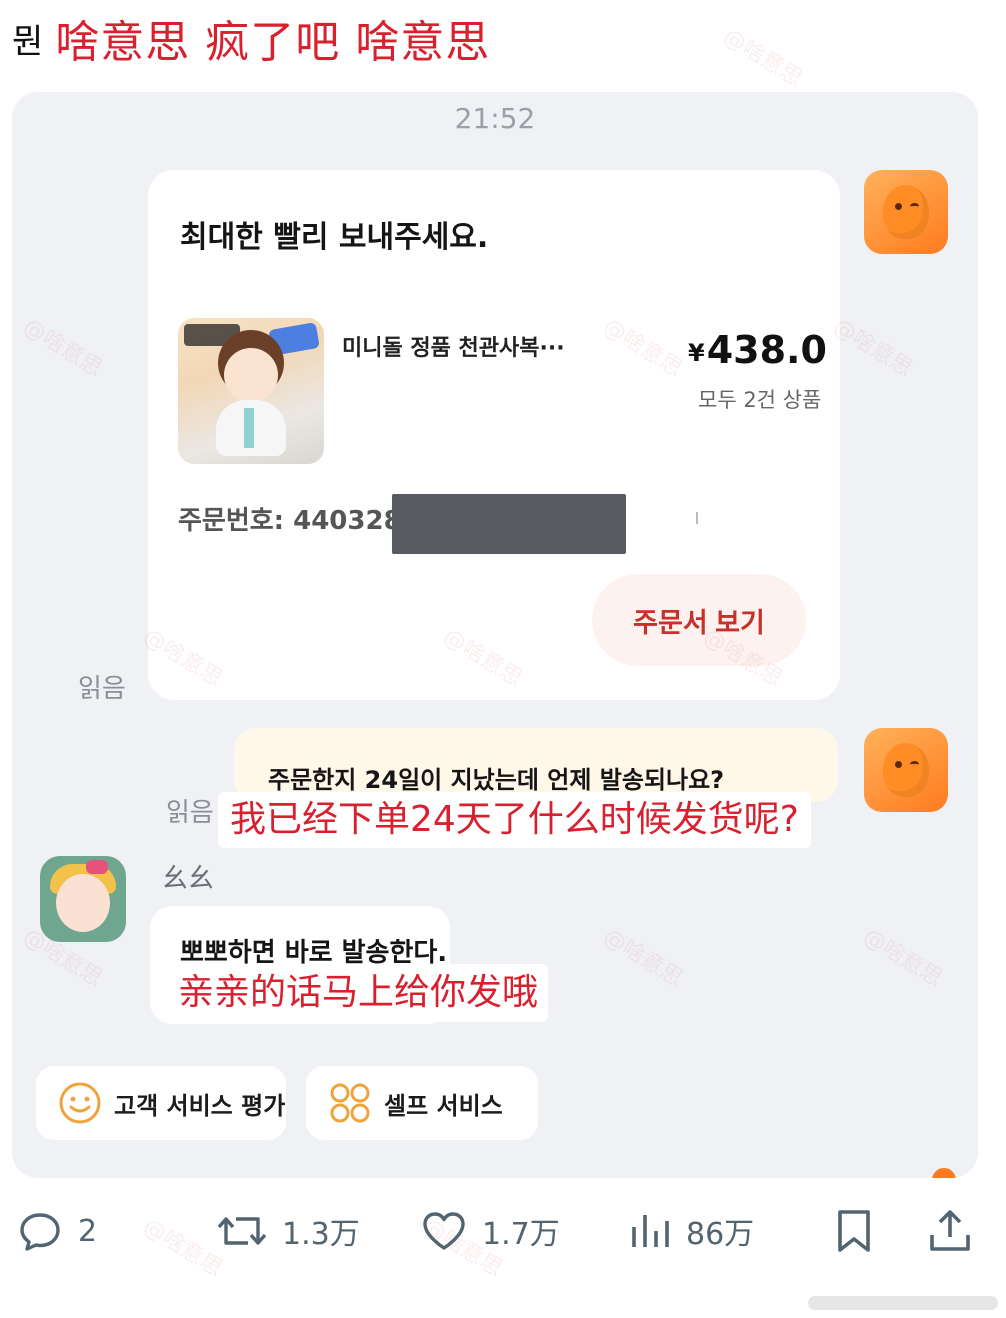 Image resolution: width=1006 pixels, height=1318 pixels. Describe the element at coordinates (358, 993) in the screenshot. I see `translation-overlay-rep: 亲亲的话马上给你发哦` at that location.